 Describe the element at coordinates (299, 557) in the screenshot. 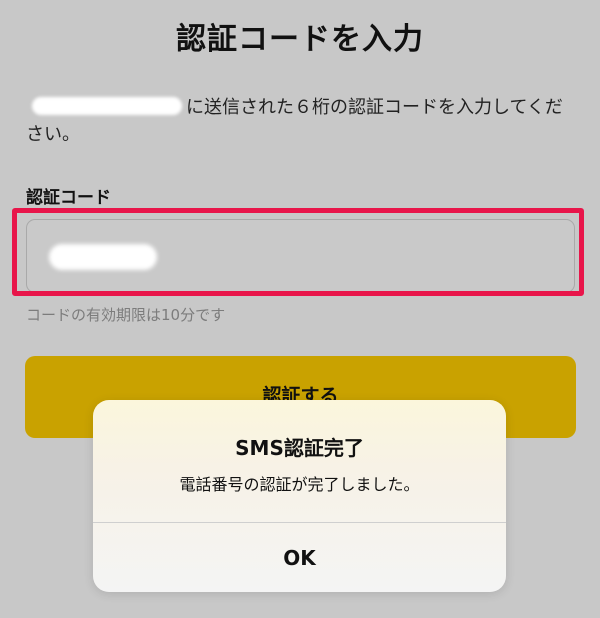

I see `alert-ok-button: OK` at that location.